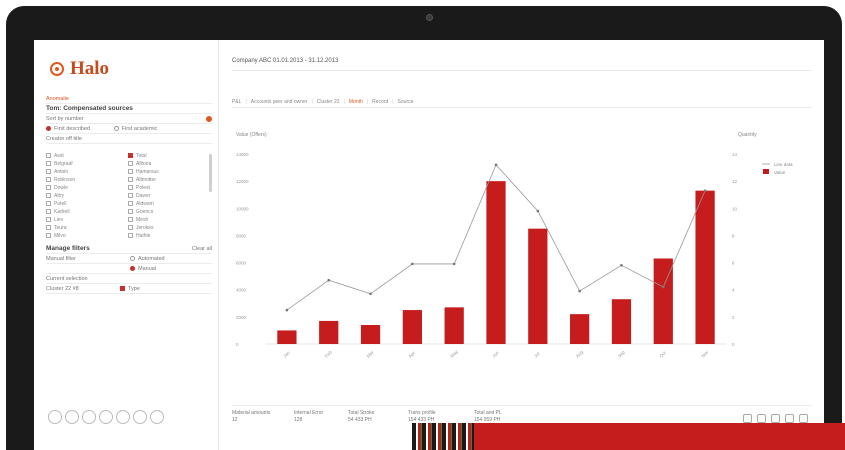  I want to click on list-item-label: Altry, so click(59, 196).